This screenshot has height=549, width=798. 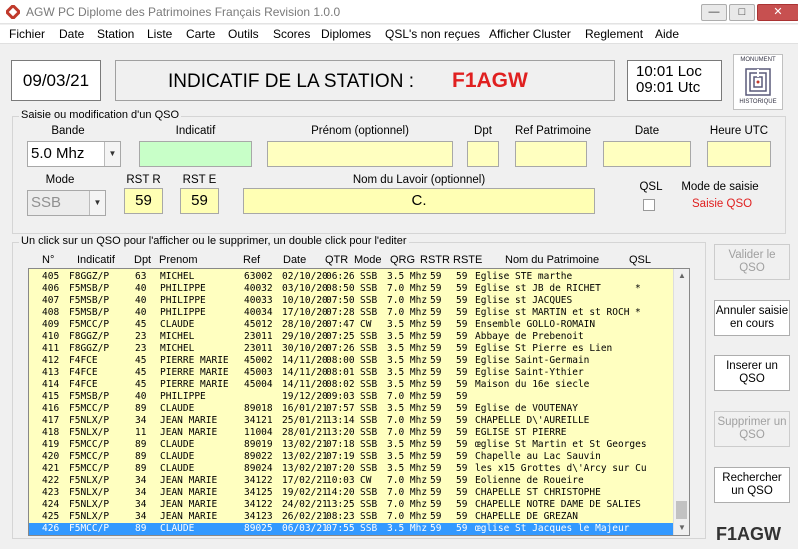 What do you see at coordinates (758, 60) in the screenshot?
I see `logo-top-text: MONUMENT` at bounding box center [758, 60].